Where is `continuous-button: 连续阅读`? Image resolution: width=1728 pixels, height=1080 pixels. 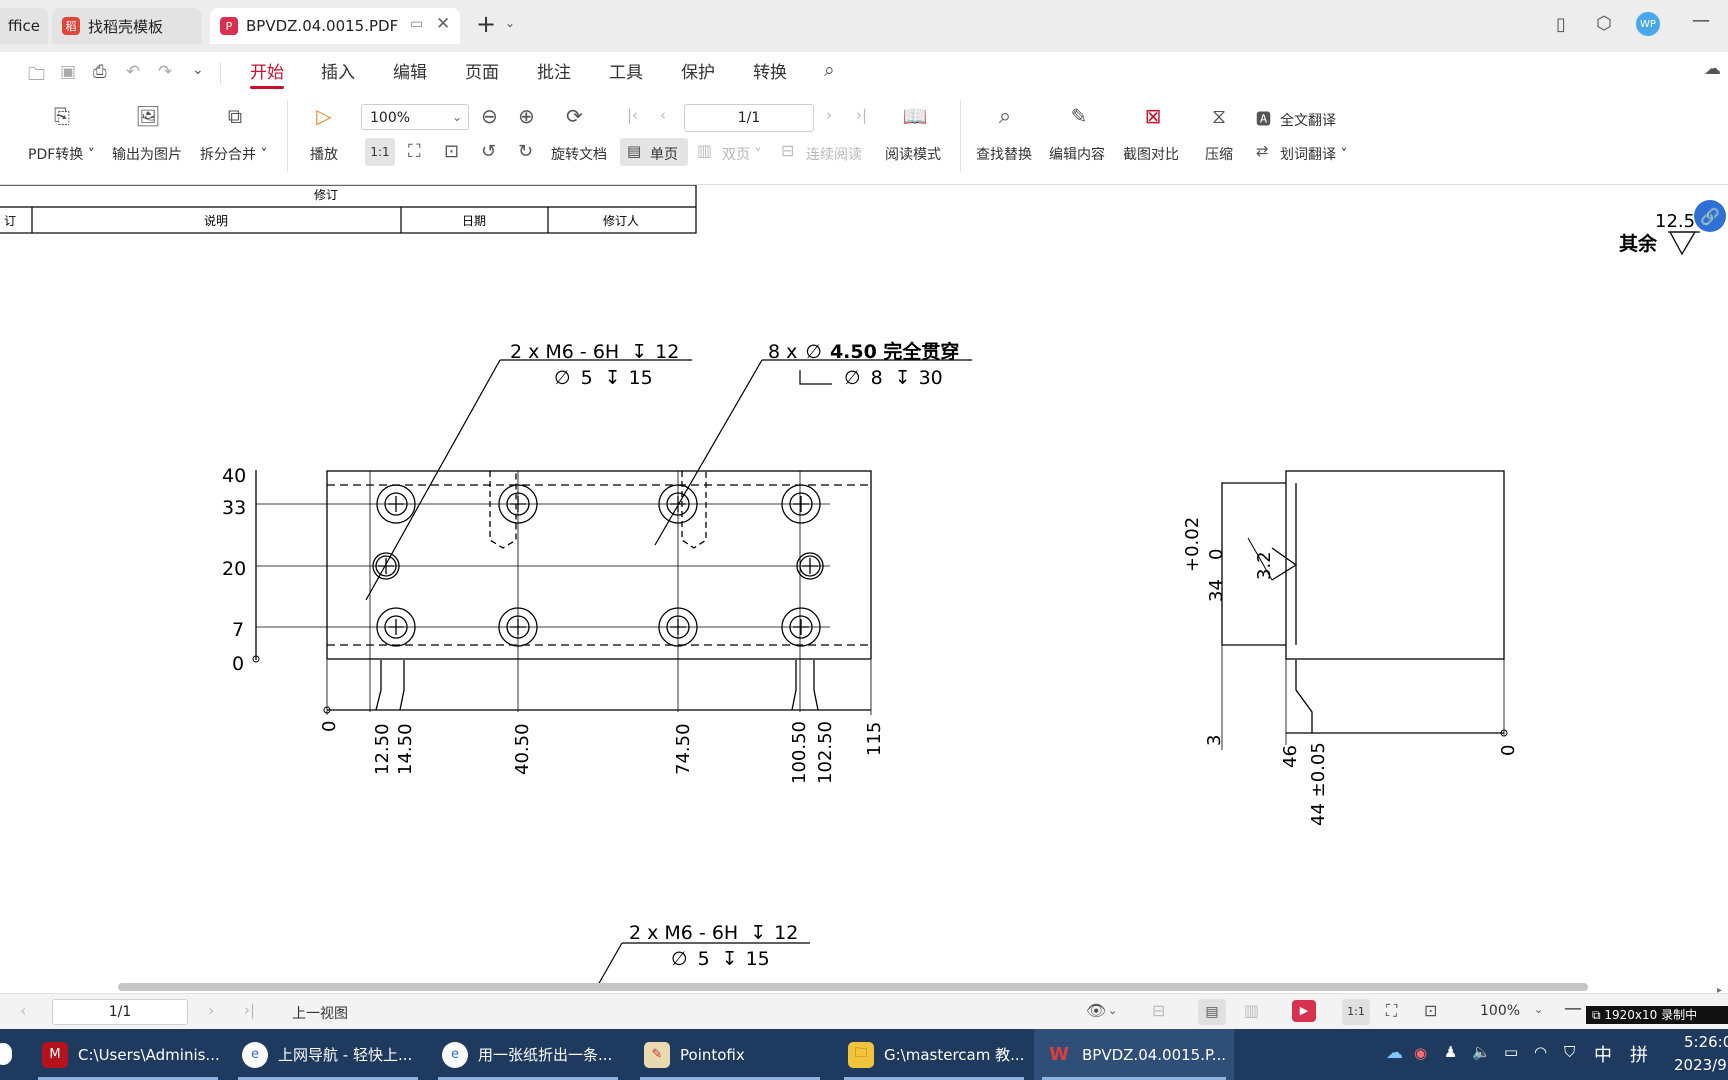
continuous-button: 连续阅读 is located at coordinates (834, 154).